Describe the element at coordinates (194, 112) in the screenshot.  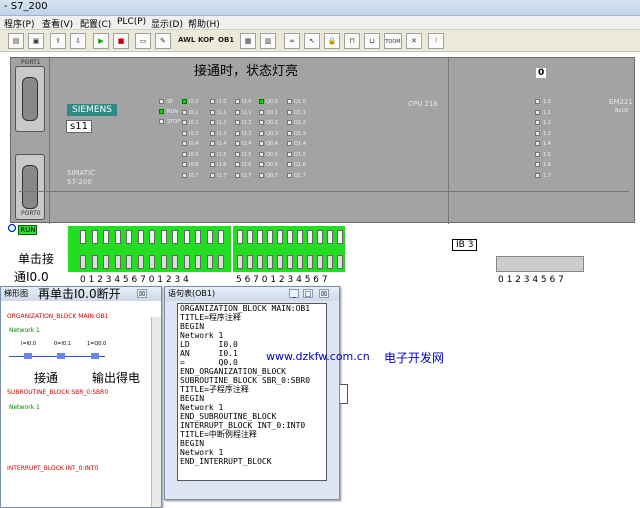
I see `io-led-label: I0.1` at that location.